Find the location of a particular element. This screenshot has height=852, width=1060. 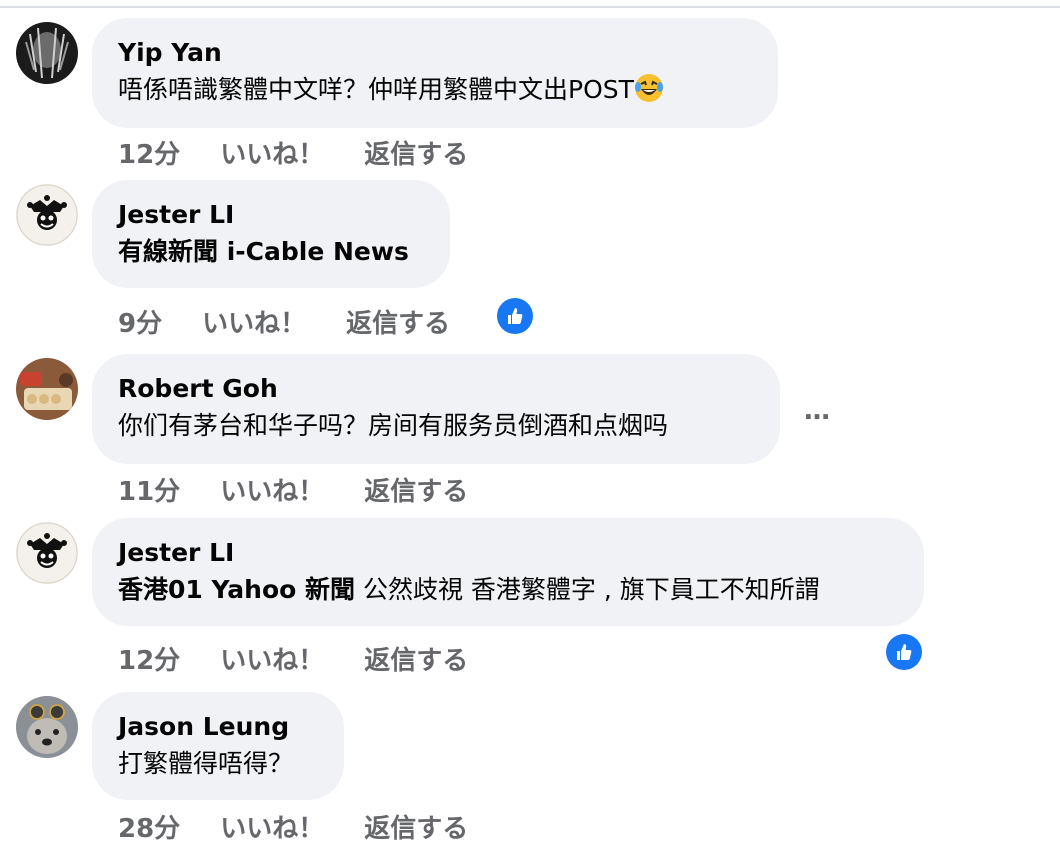

laughing-tears-emoji-icon is located at coordinates (649, 88).